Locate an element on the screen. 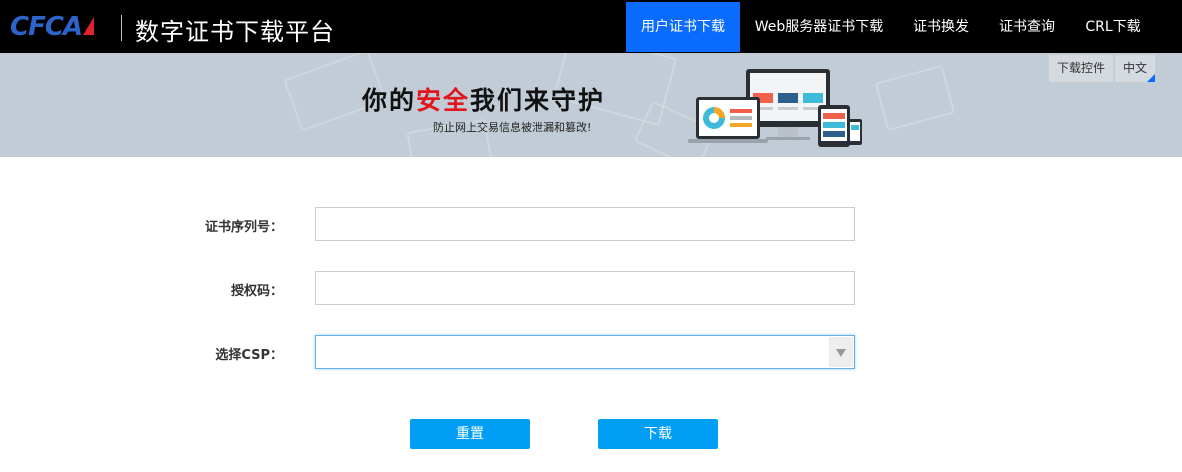 The image size is (1182, 472). serial-number-row: 证书序列号： is located at coordinates (591, 224).